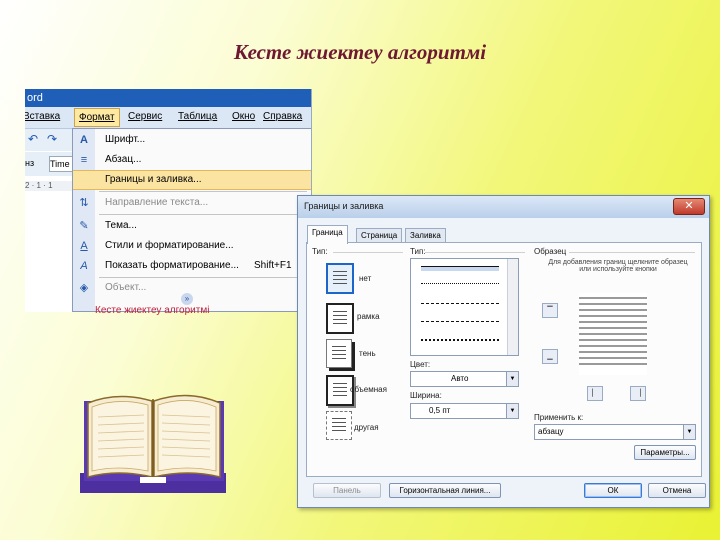 The height and width of the screenshot is (540, 720). Describe the element at coordinates (460, 268) in the screenshot. I see `style-solid-line` at that location.